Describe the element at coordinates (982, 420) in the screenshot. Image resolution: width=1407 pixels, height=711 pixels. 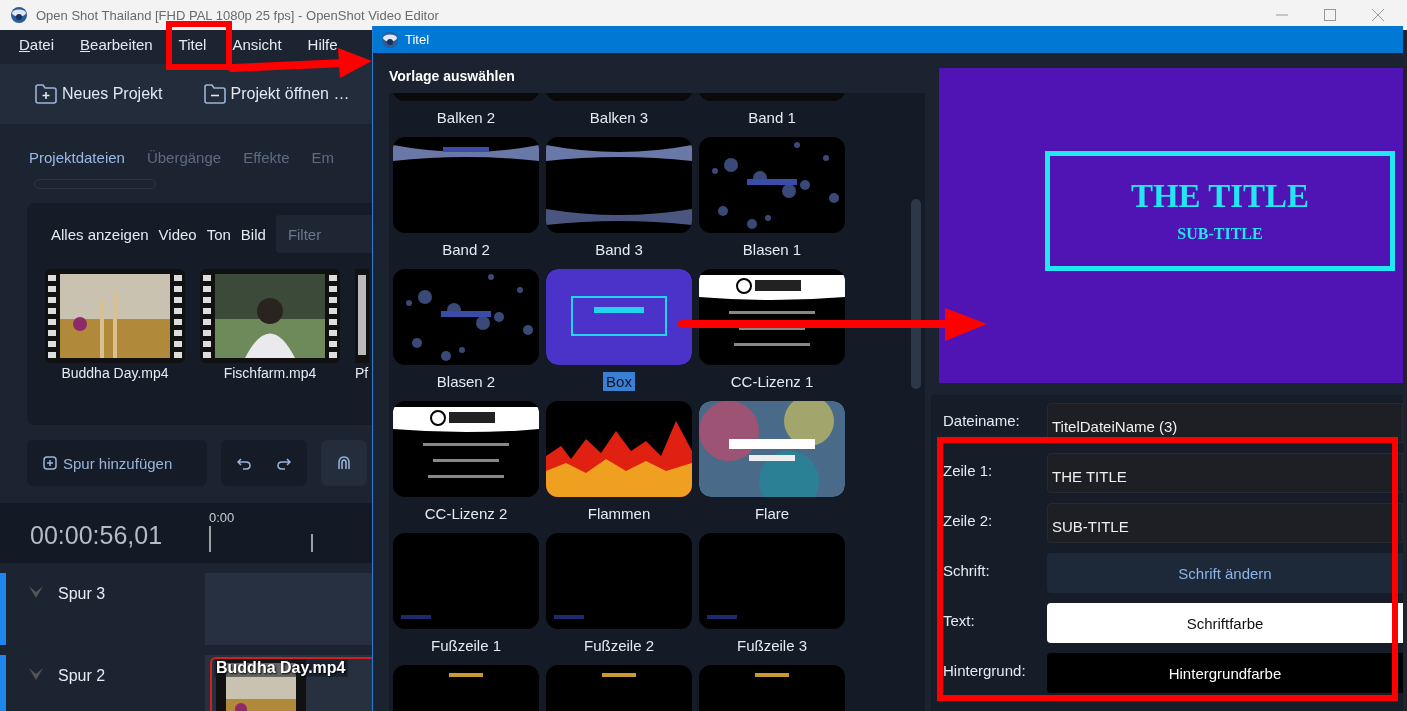
I see `field-label: Dateiname:` at that location.